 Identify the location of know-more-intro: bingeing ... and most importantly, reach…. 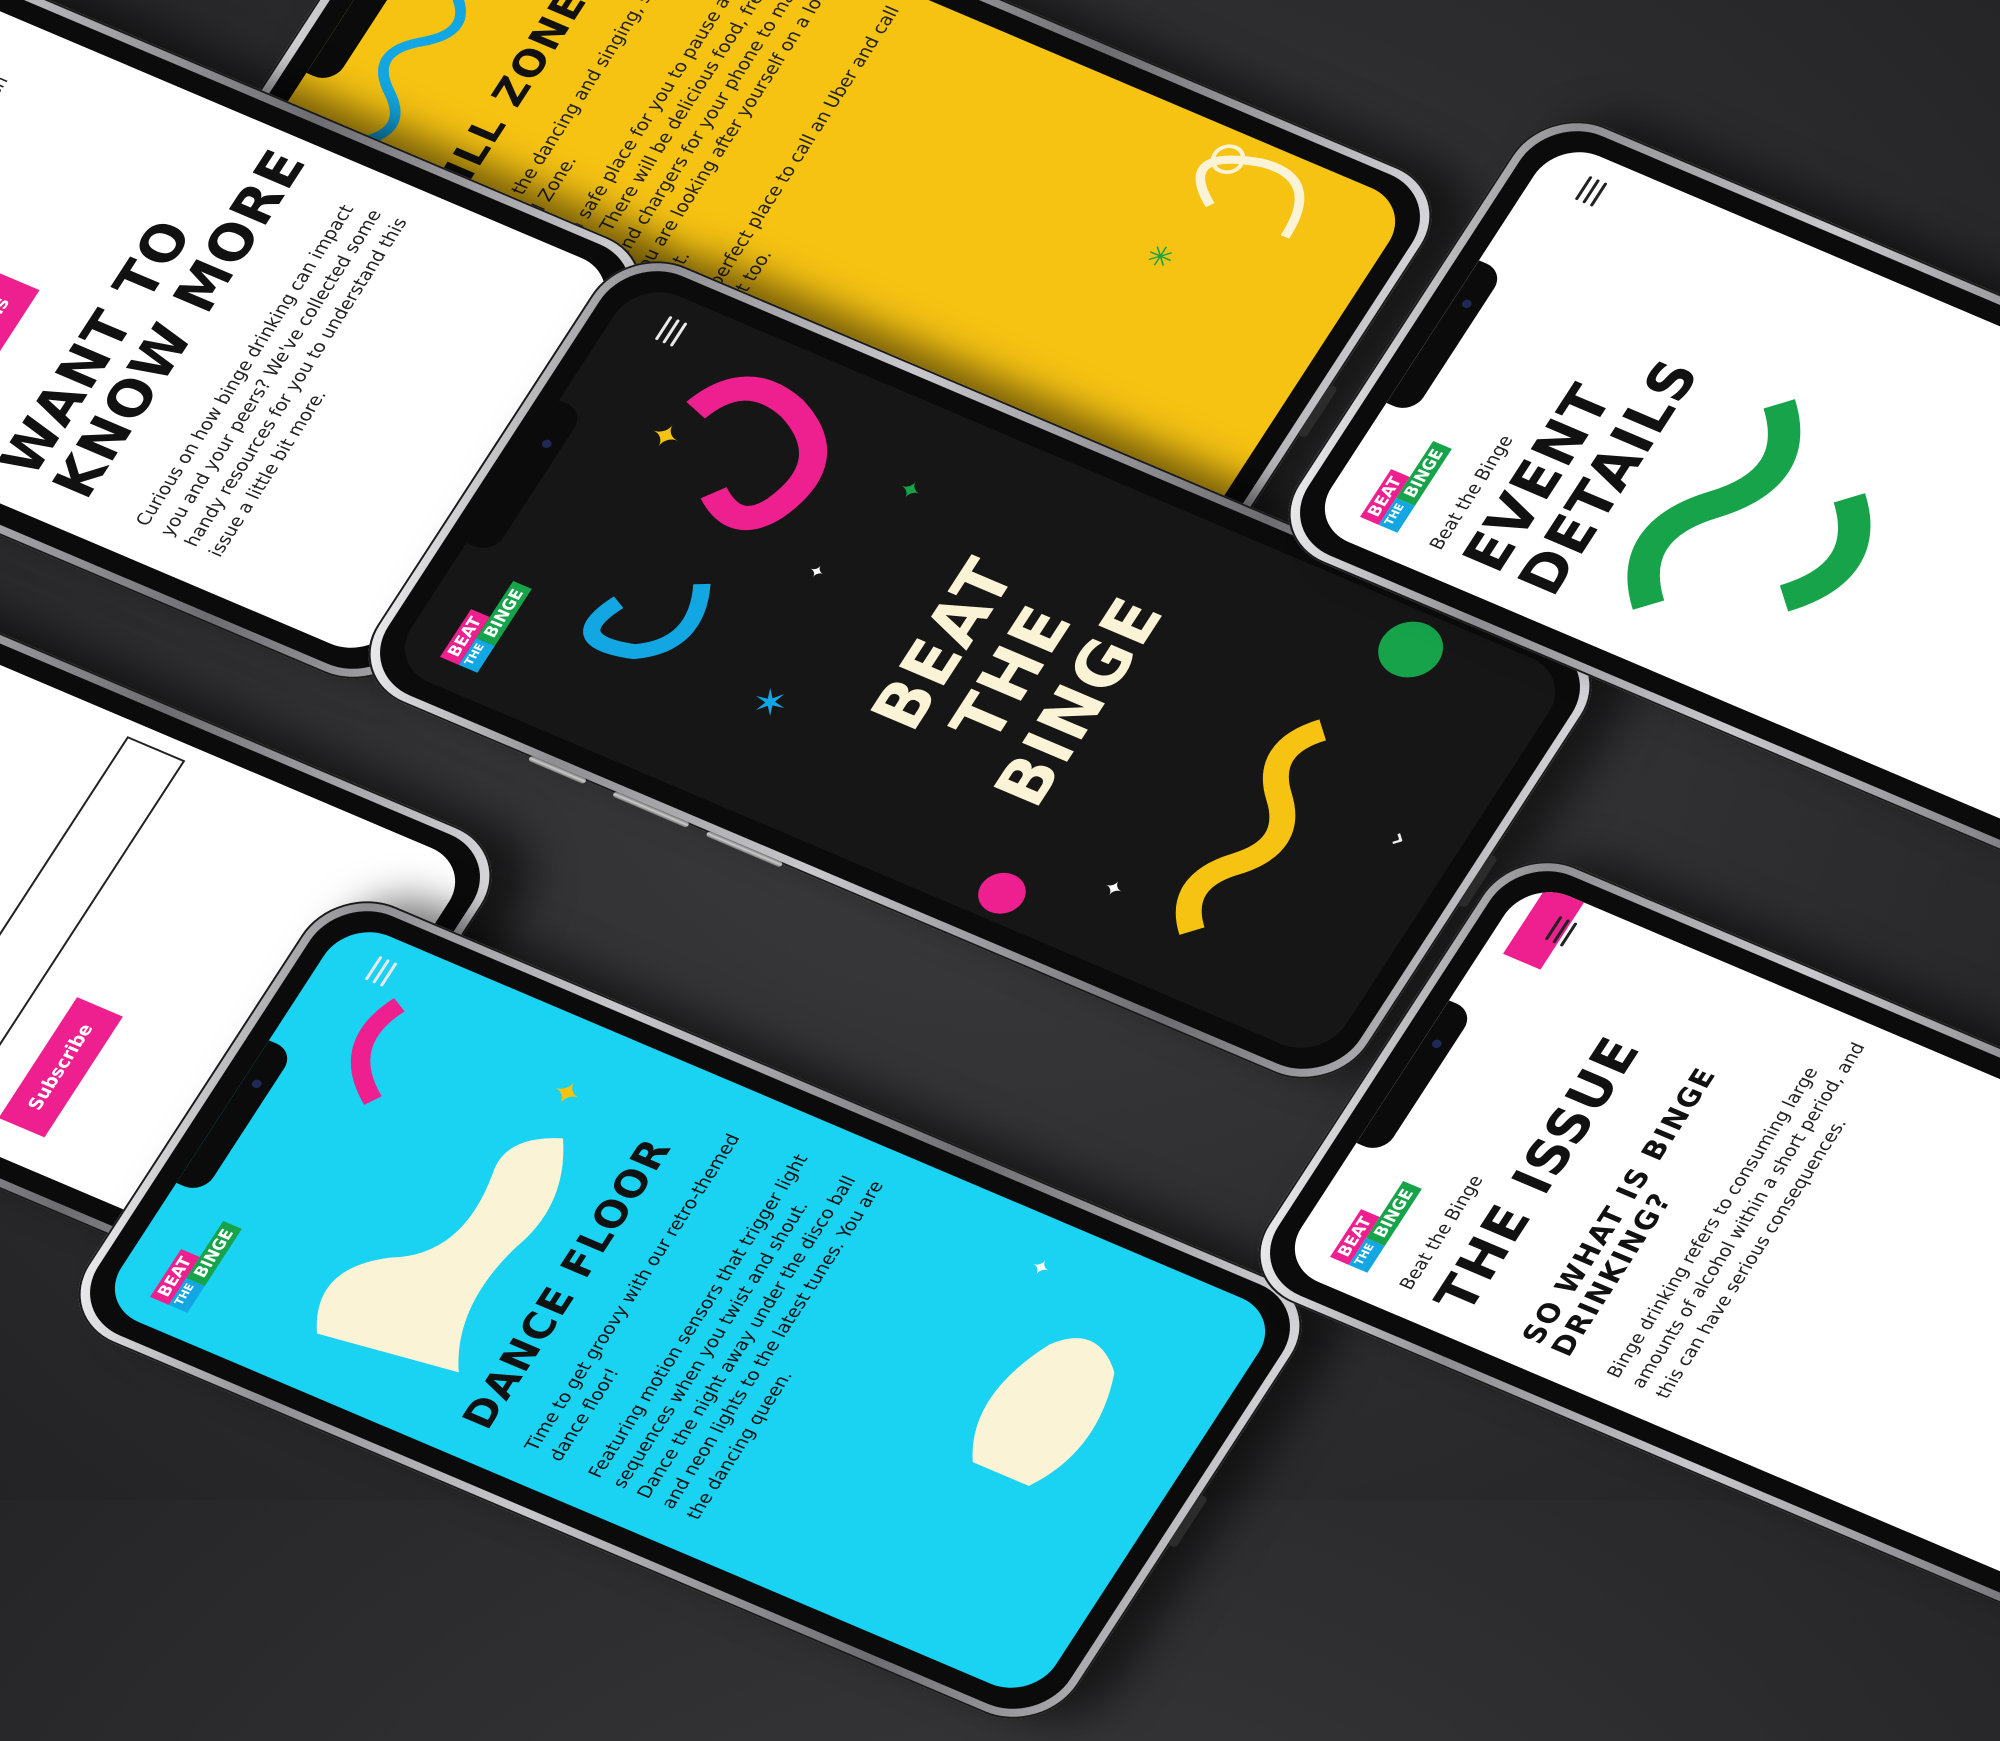
(6, 229).